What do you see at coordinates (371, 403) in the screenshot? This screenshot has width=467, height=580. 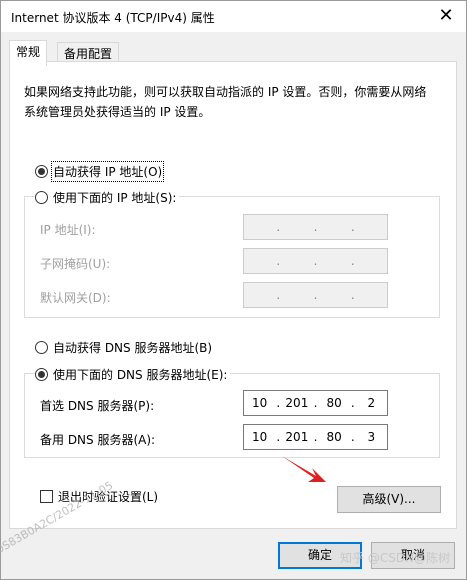 I see `octet-4: 2` at bounding box center [371, 403].